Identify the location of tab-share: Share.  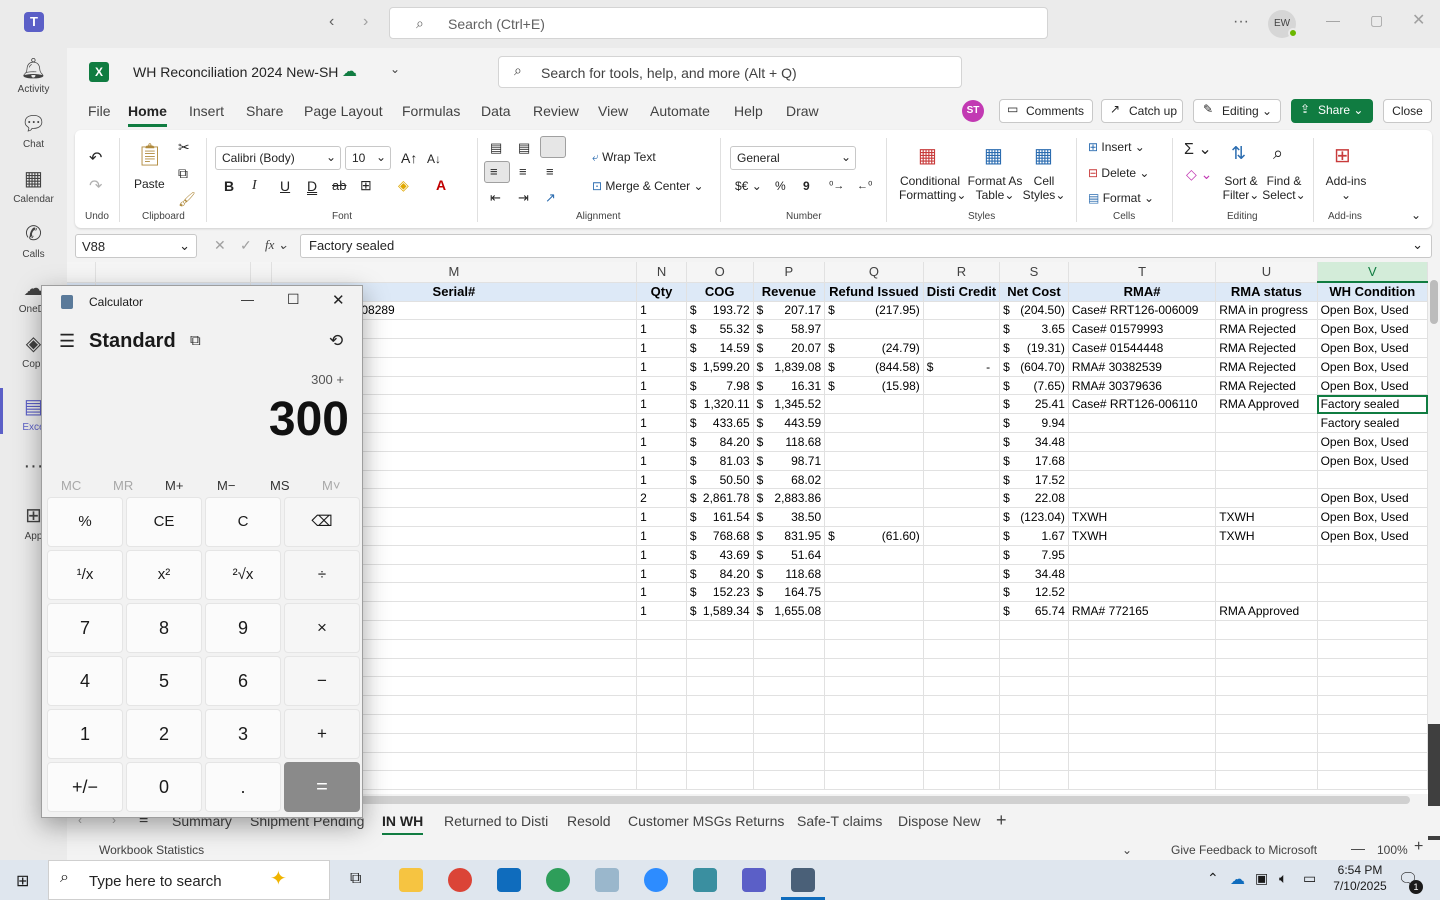
(264, 111).